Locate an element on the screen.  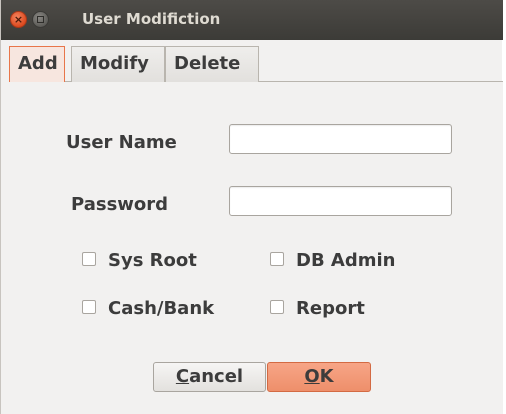
report-label: Report is located at coordinates (330, 308).